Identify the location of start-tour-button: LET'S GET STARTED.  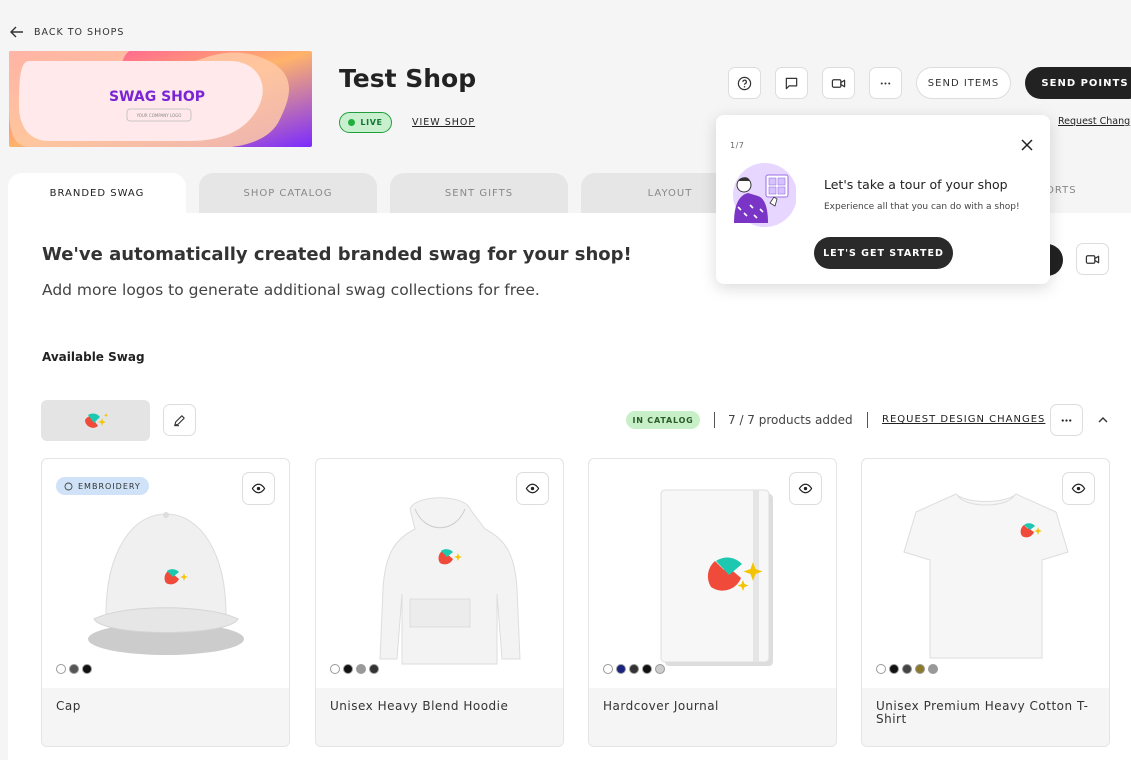
(883, 253).